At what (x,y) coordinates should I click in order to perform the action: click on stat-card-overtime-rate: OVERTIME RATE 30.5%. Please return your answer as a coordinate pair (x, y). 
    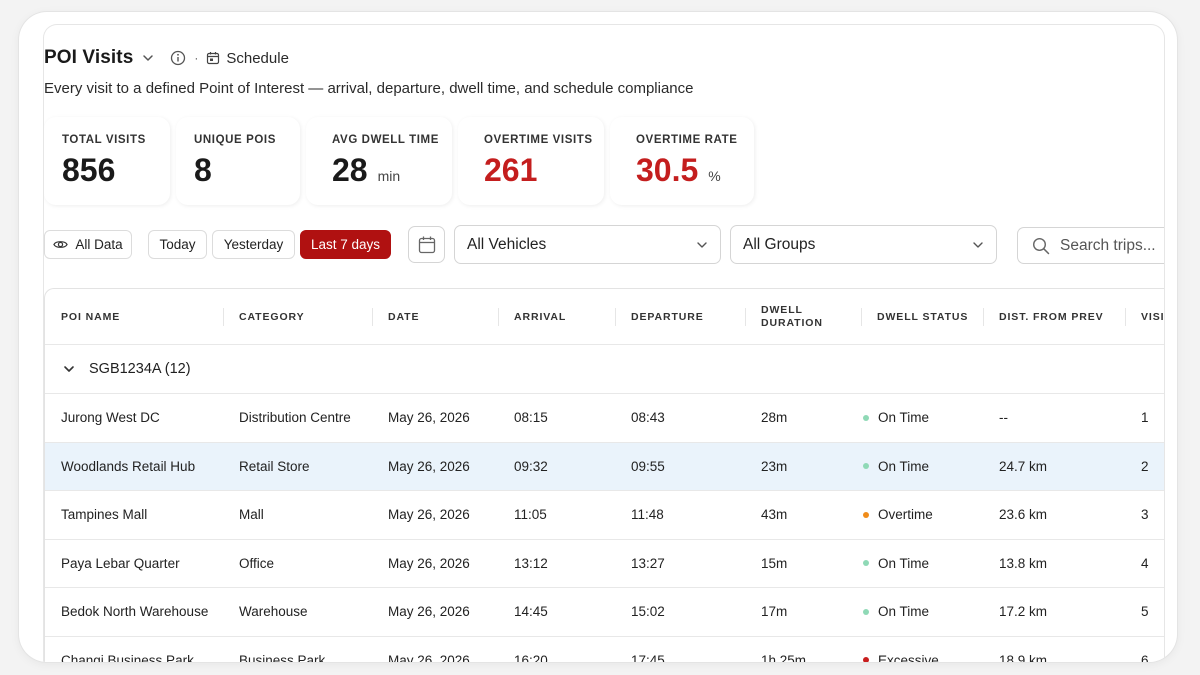
    Looking at the image, I should click on (682, 161).